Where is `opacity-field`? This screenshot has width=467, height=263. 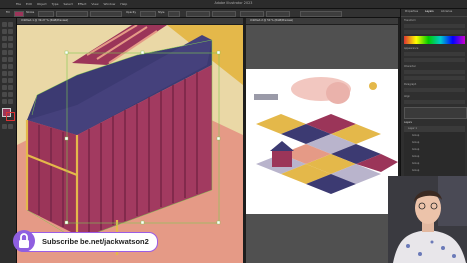 opacity-field is located at coordinates (148, 14).